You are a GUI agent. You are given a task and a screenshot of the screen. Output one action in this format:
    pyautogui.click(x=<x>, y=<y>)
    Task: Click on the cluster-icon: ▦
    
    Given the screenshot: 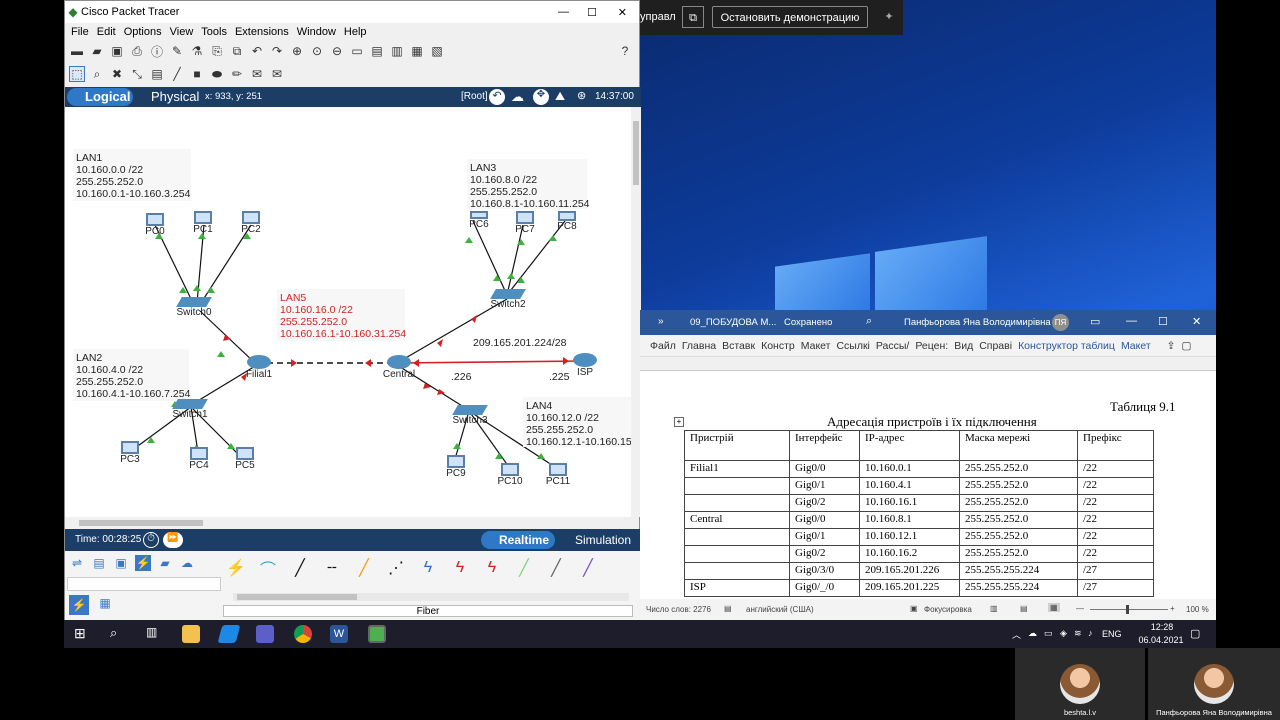 What is the action you would take?
    pyautogui.click(x=417, y=51)
    